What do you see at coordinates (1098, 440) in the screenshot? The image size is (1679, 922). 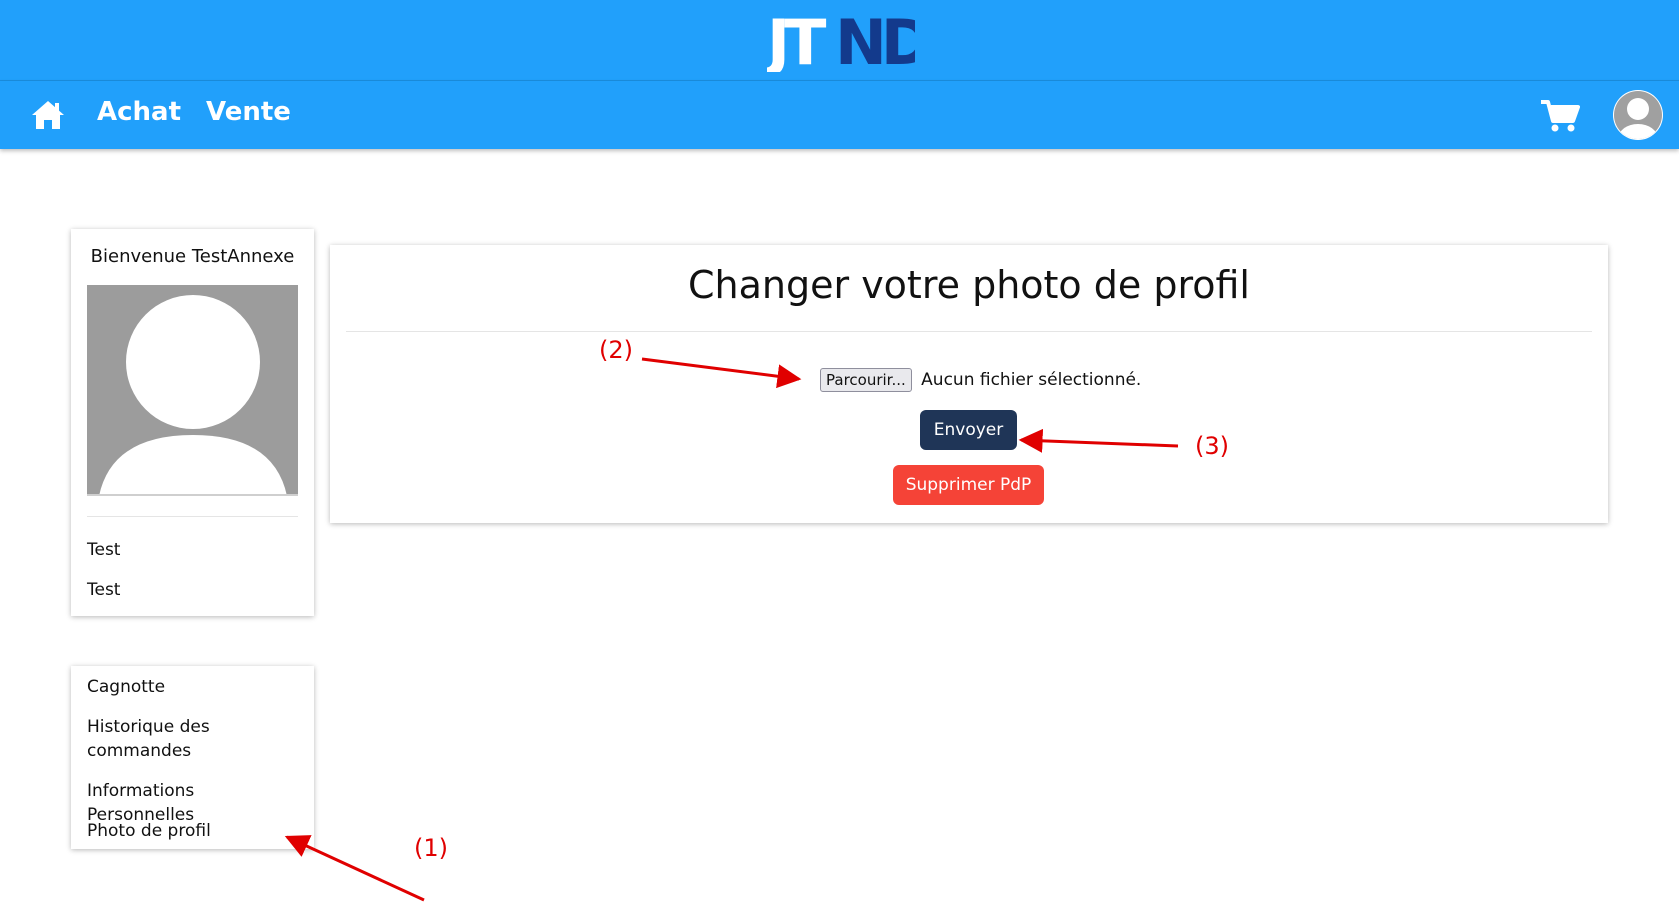 I see `arrow-to-send` at bounding box center [1098, 440].